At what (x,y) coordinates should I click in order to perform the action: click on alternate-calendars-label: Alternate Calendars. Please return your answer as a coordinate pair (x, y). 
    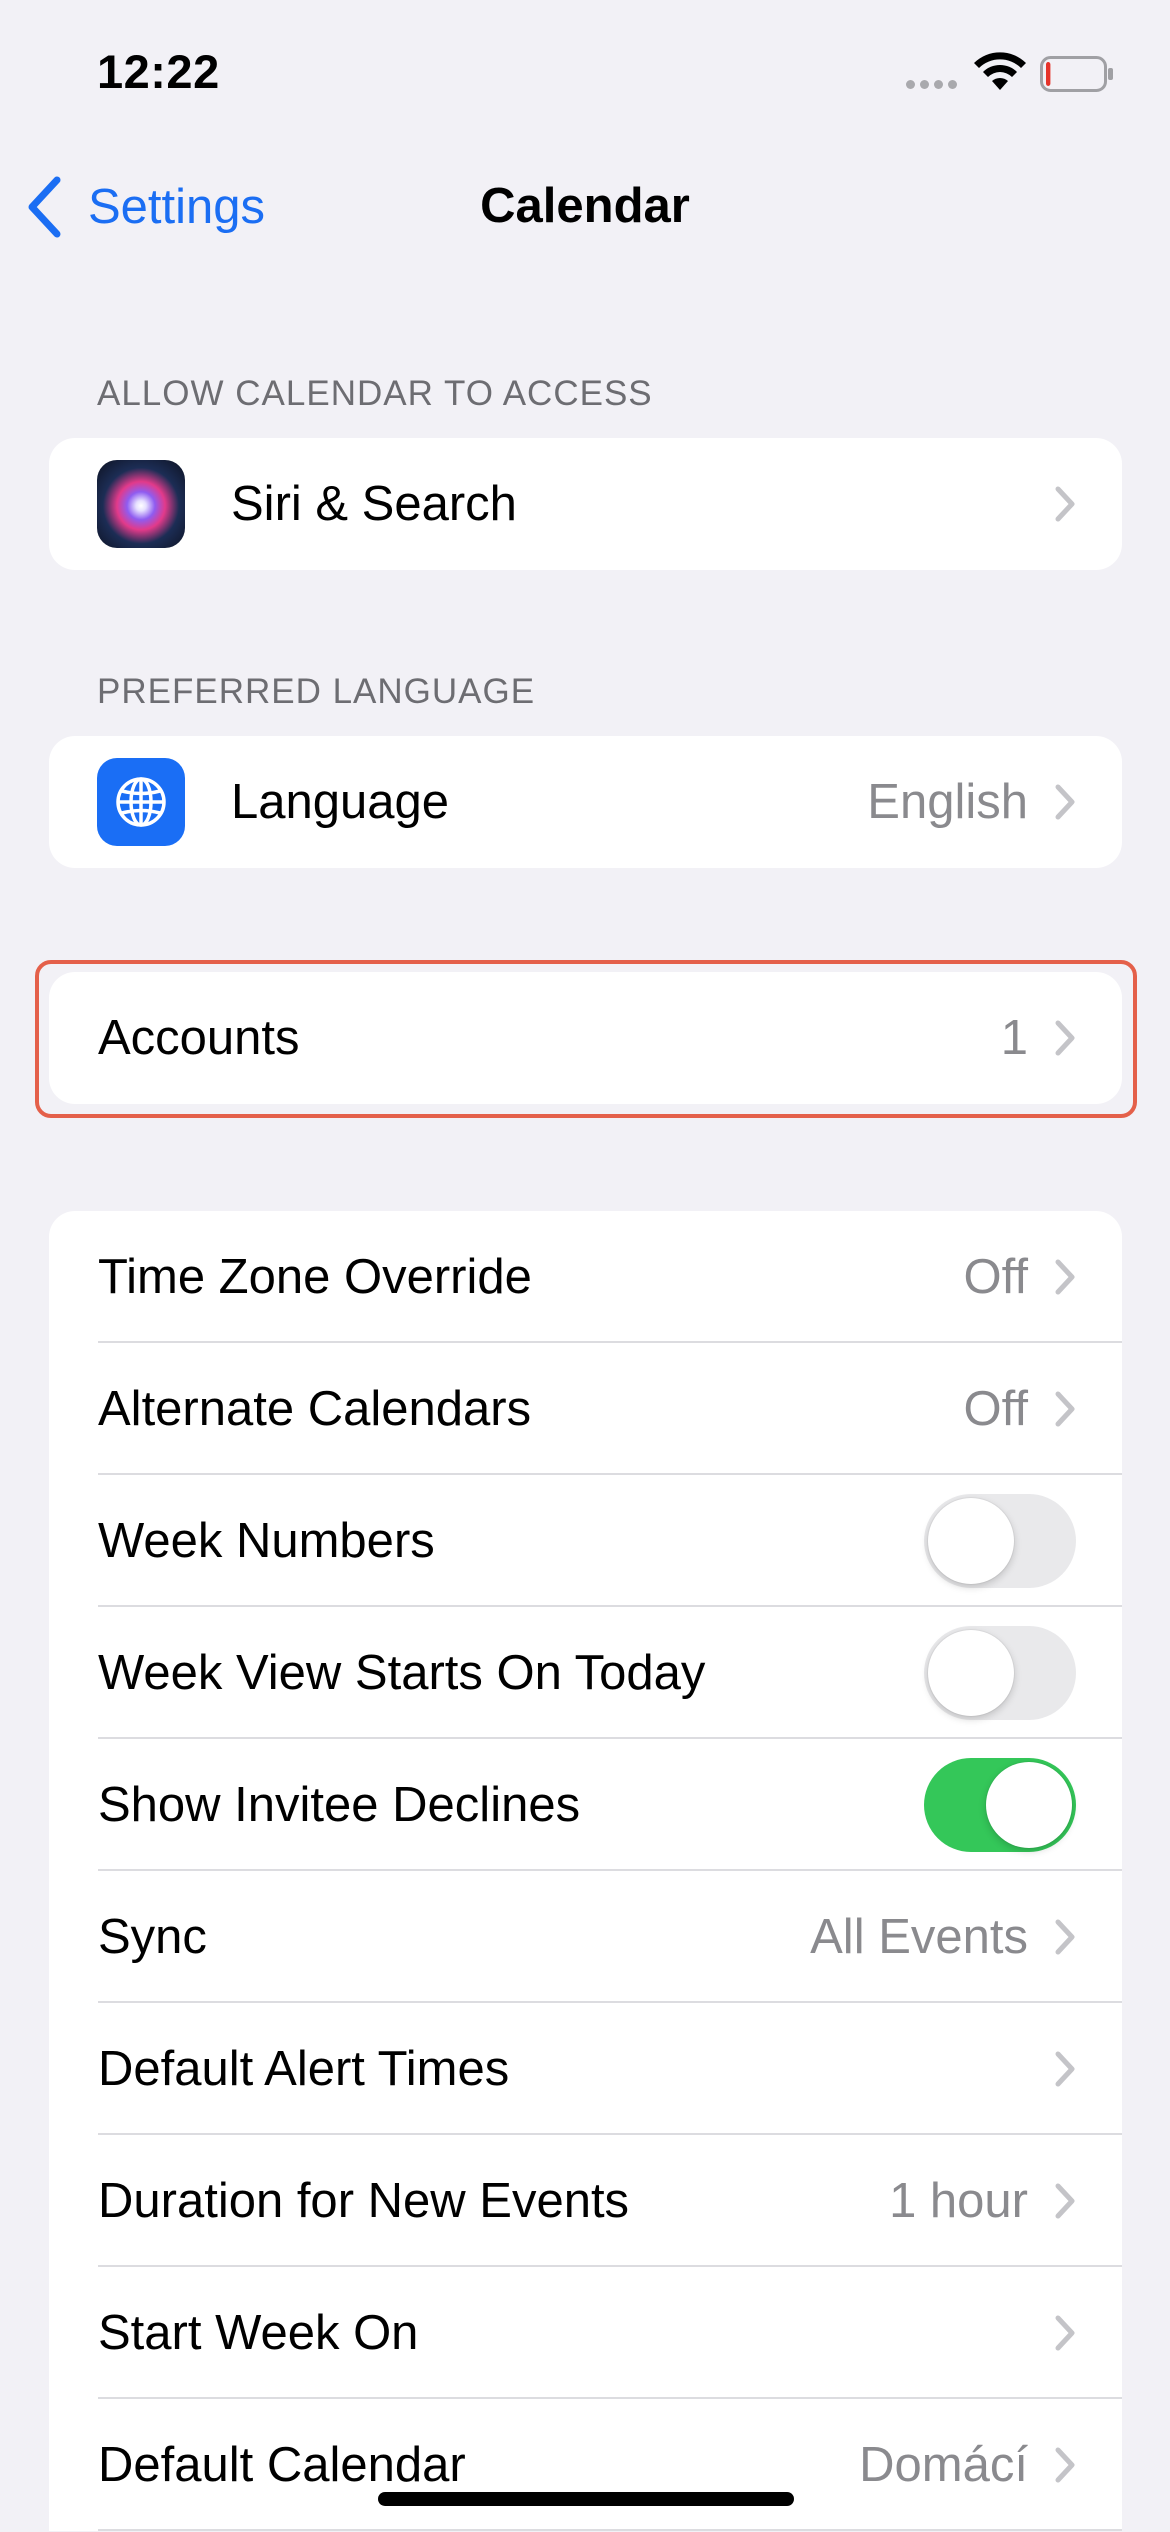
    Looking at the image, I should click on (315, 1409).